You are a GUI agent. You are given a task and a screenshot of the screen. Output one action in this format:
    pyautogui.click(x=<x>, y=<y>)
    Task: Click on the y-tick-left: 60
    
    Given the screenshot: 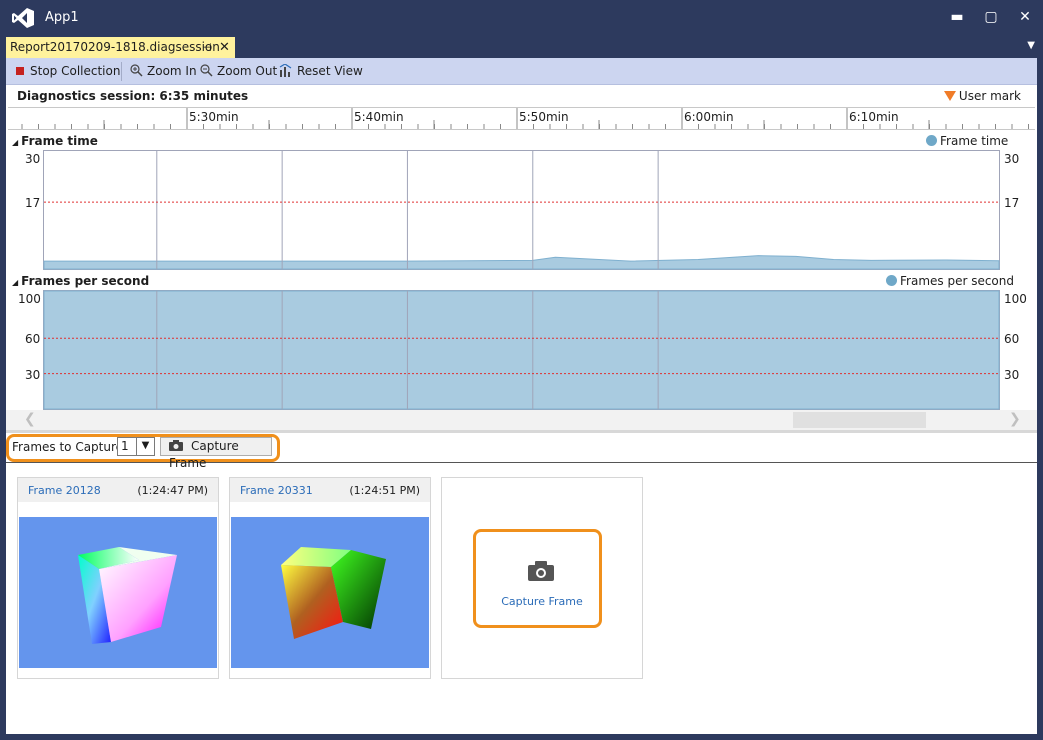 What is the action you would take?
    pyautogui.click(x=33, y=339)
    